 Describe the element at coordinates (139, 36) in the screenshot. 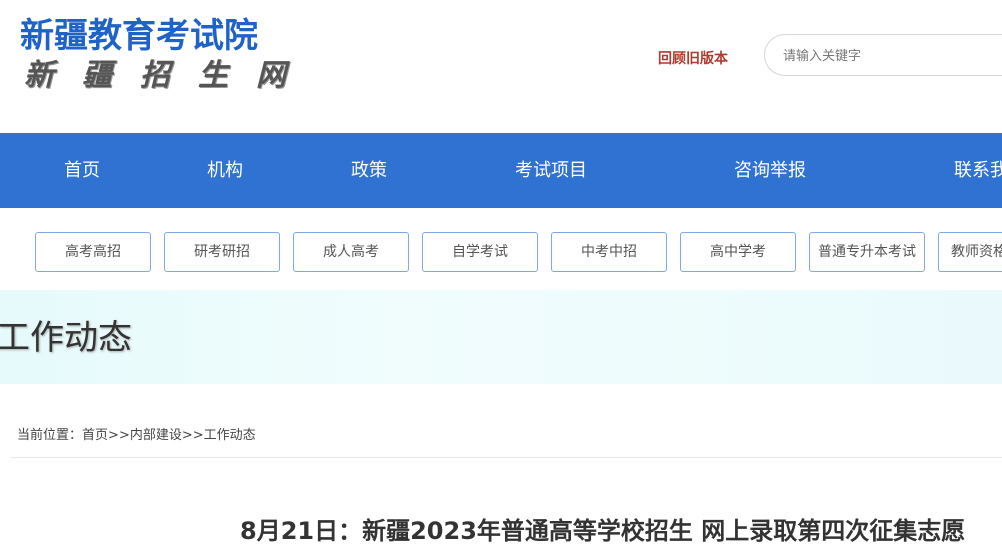

I see `site-logo-title: 新疆教育考试院` at that location.